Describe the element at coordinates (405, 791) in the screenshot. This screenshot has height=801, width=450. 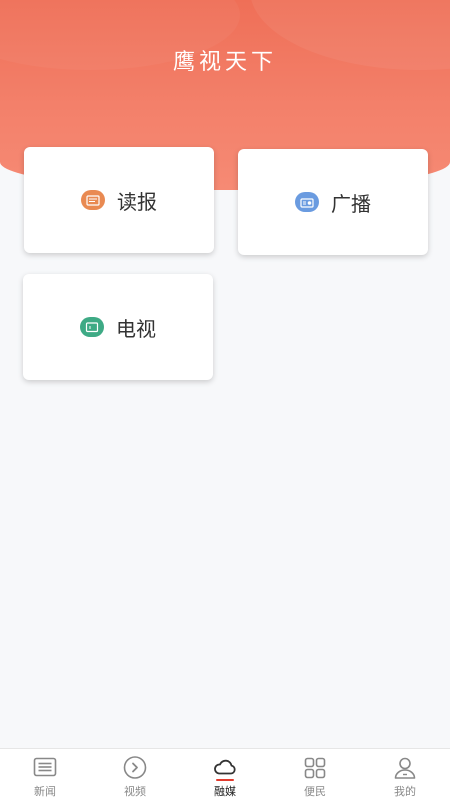
I see `tab-label: 我的` at that location.